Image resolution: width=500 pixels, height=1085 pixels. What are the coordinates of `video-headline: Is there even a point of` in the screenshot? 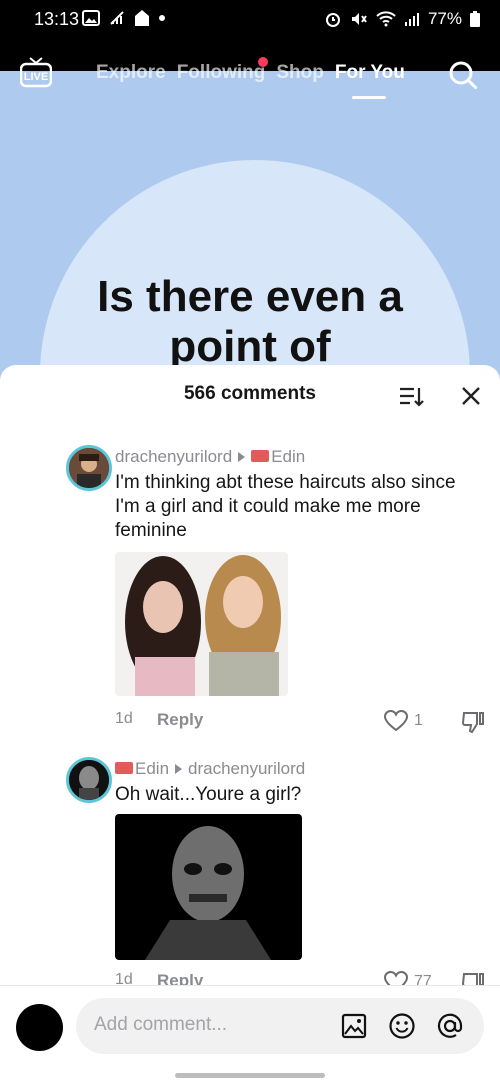 It's located at (250, 322).